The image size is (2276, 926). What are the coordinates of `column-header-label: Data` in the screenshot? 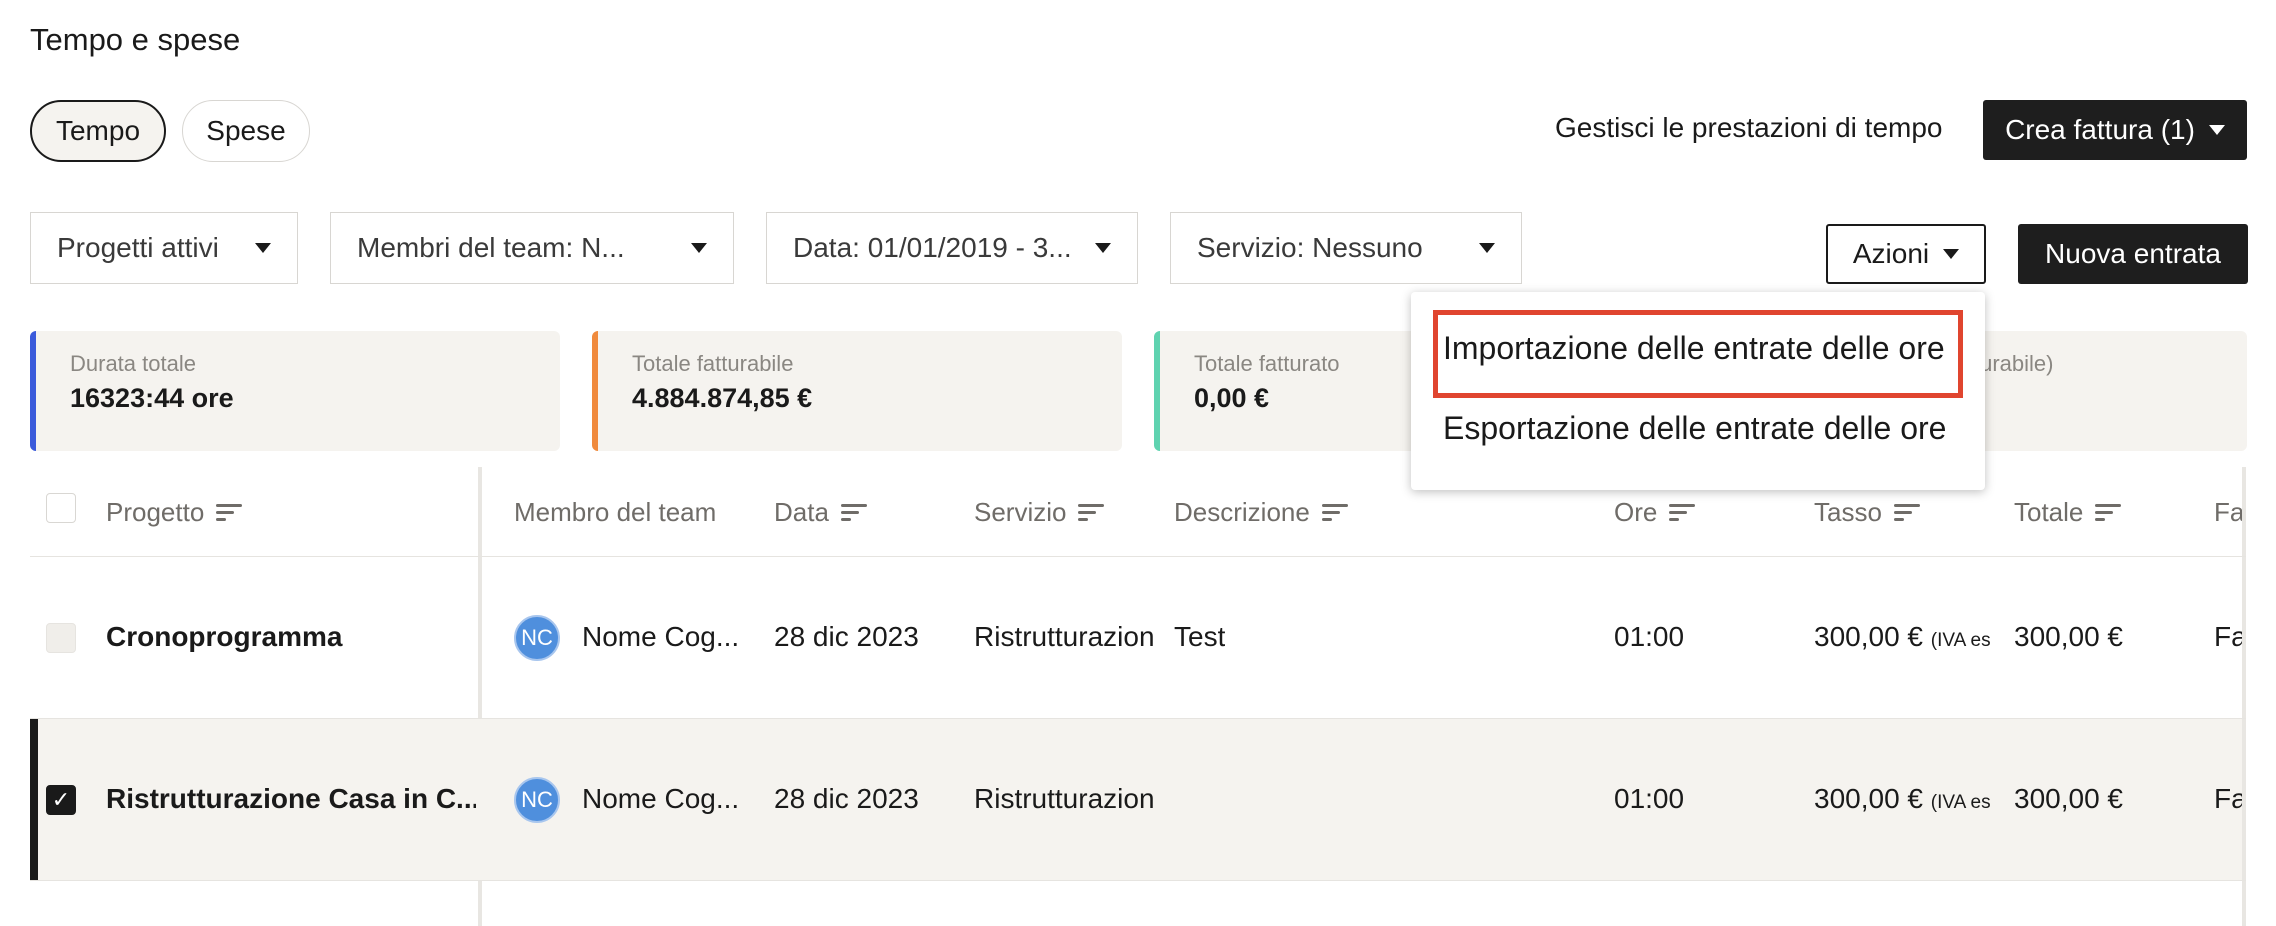 It's located at (801, 511).